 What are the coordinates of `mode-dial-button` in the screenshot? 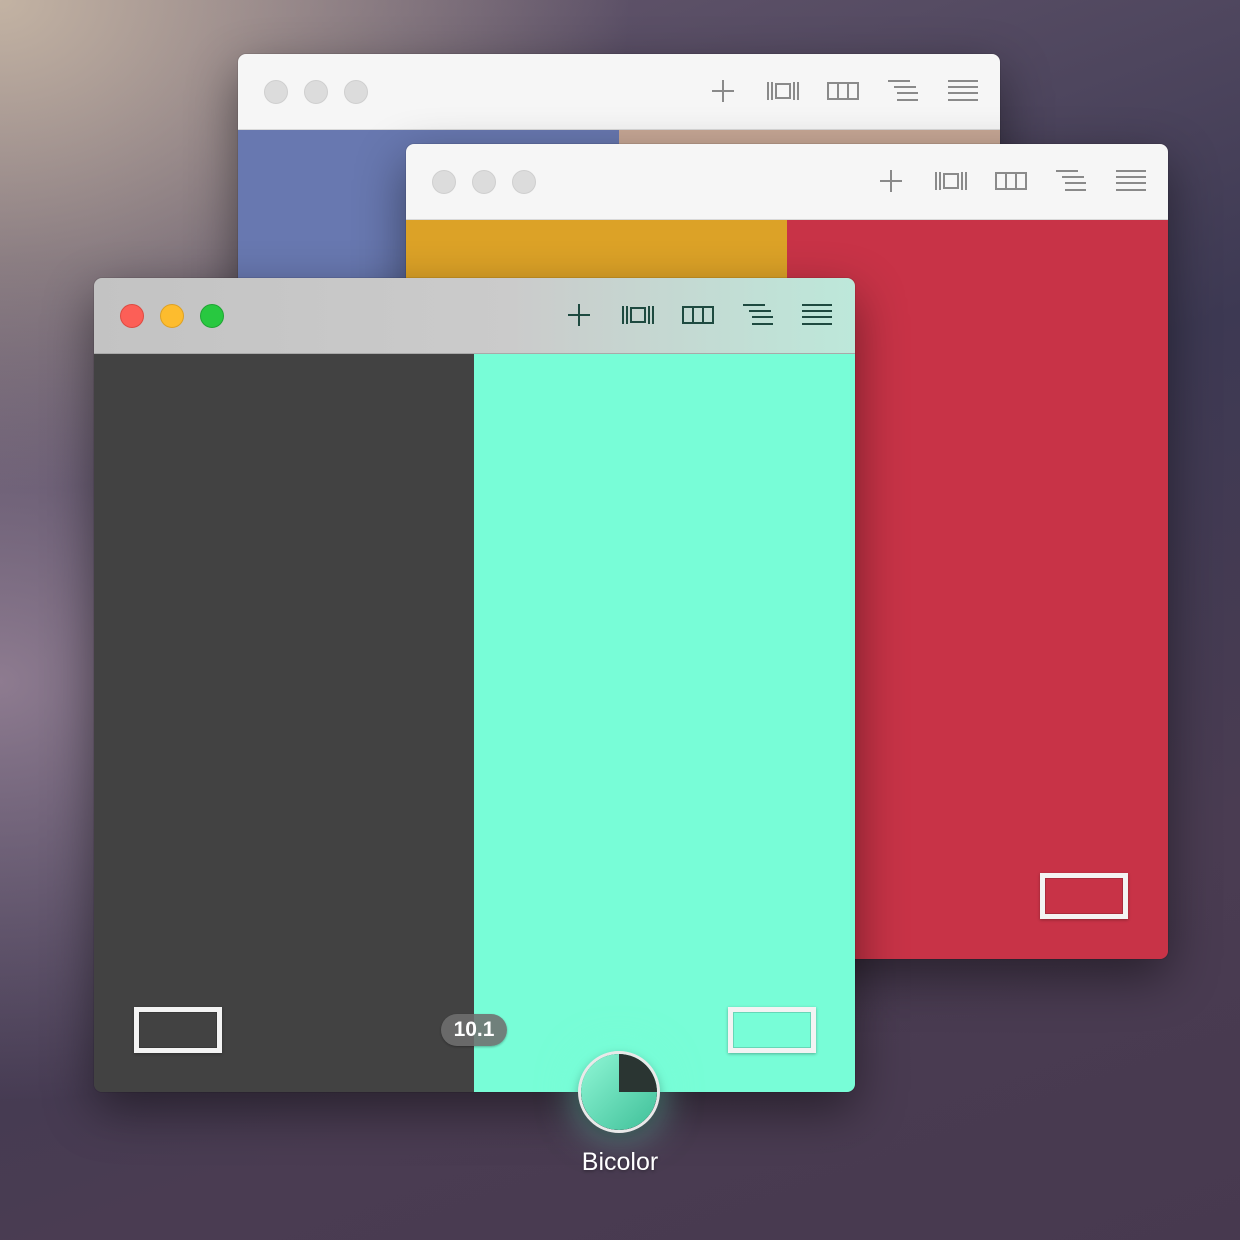 It's located at (619, 1092).